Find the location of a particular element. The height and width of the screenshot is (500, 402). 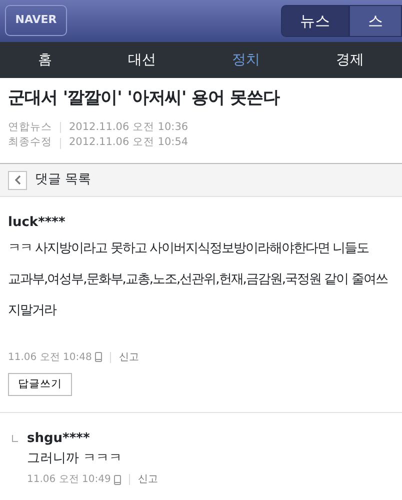

comment-time: 11.06 오전 10:48 is located at coordinates (50, 357).